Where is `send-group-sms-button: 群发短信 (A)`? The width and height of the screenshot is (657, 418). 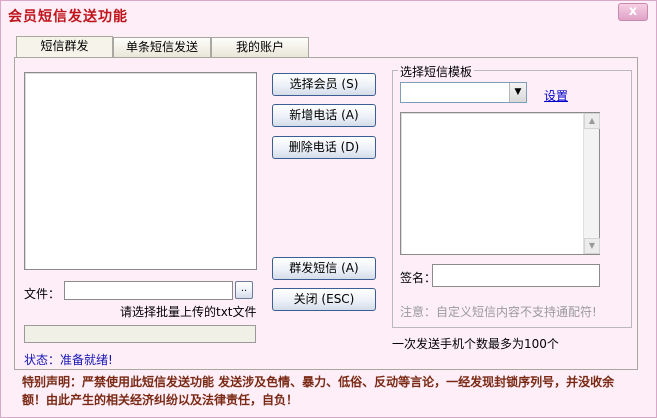 send-group-sms-button: 群发短信 (A) is located at coordinates (324, 268).